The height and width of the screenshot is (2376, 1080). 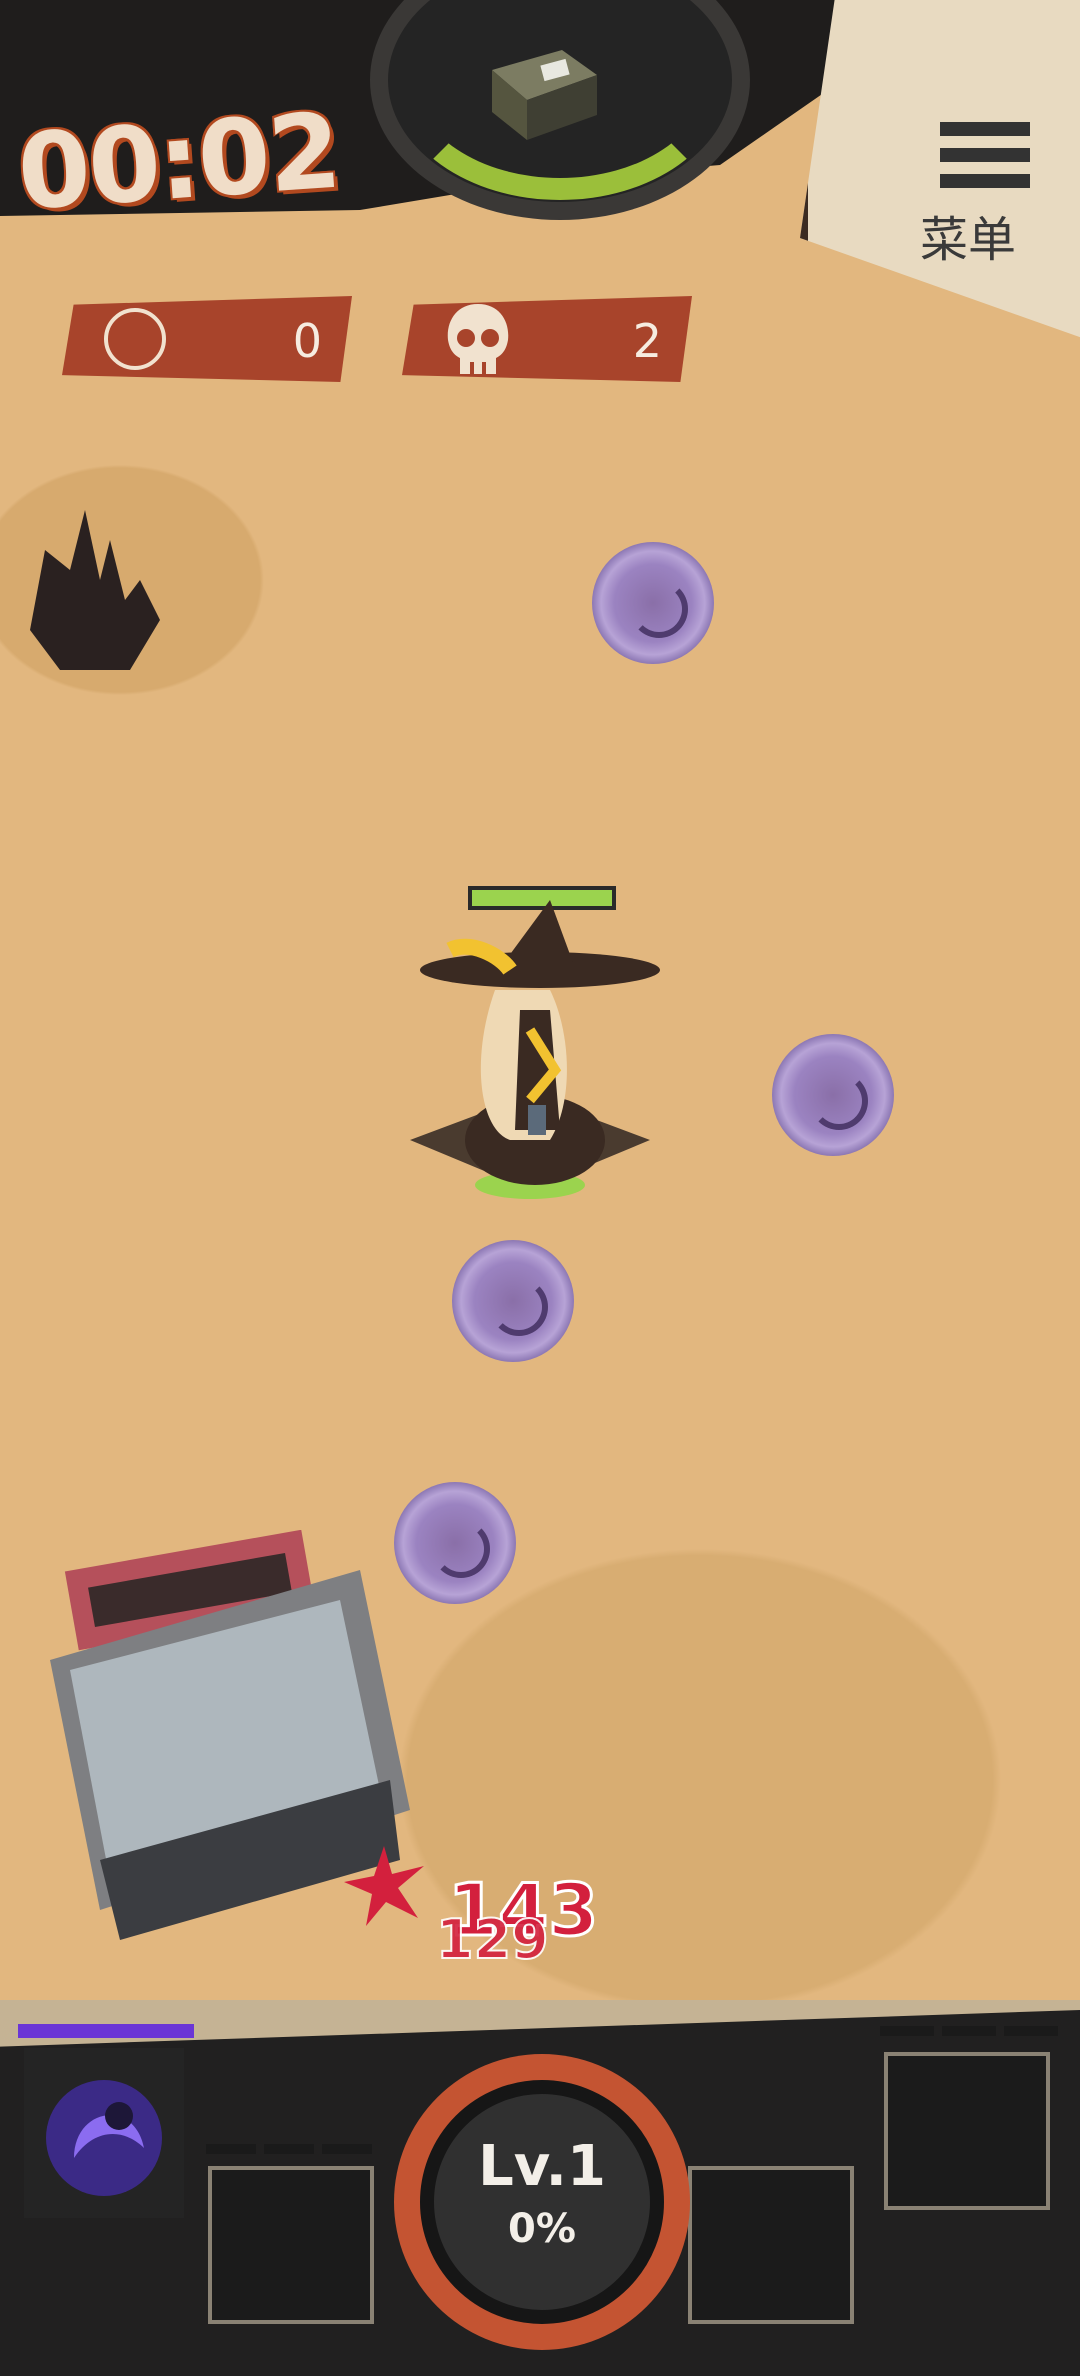 I want to click on skill-charge-bar, so click(x=106, y=2031).